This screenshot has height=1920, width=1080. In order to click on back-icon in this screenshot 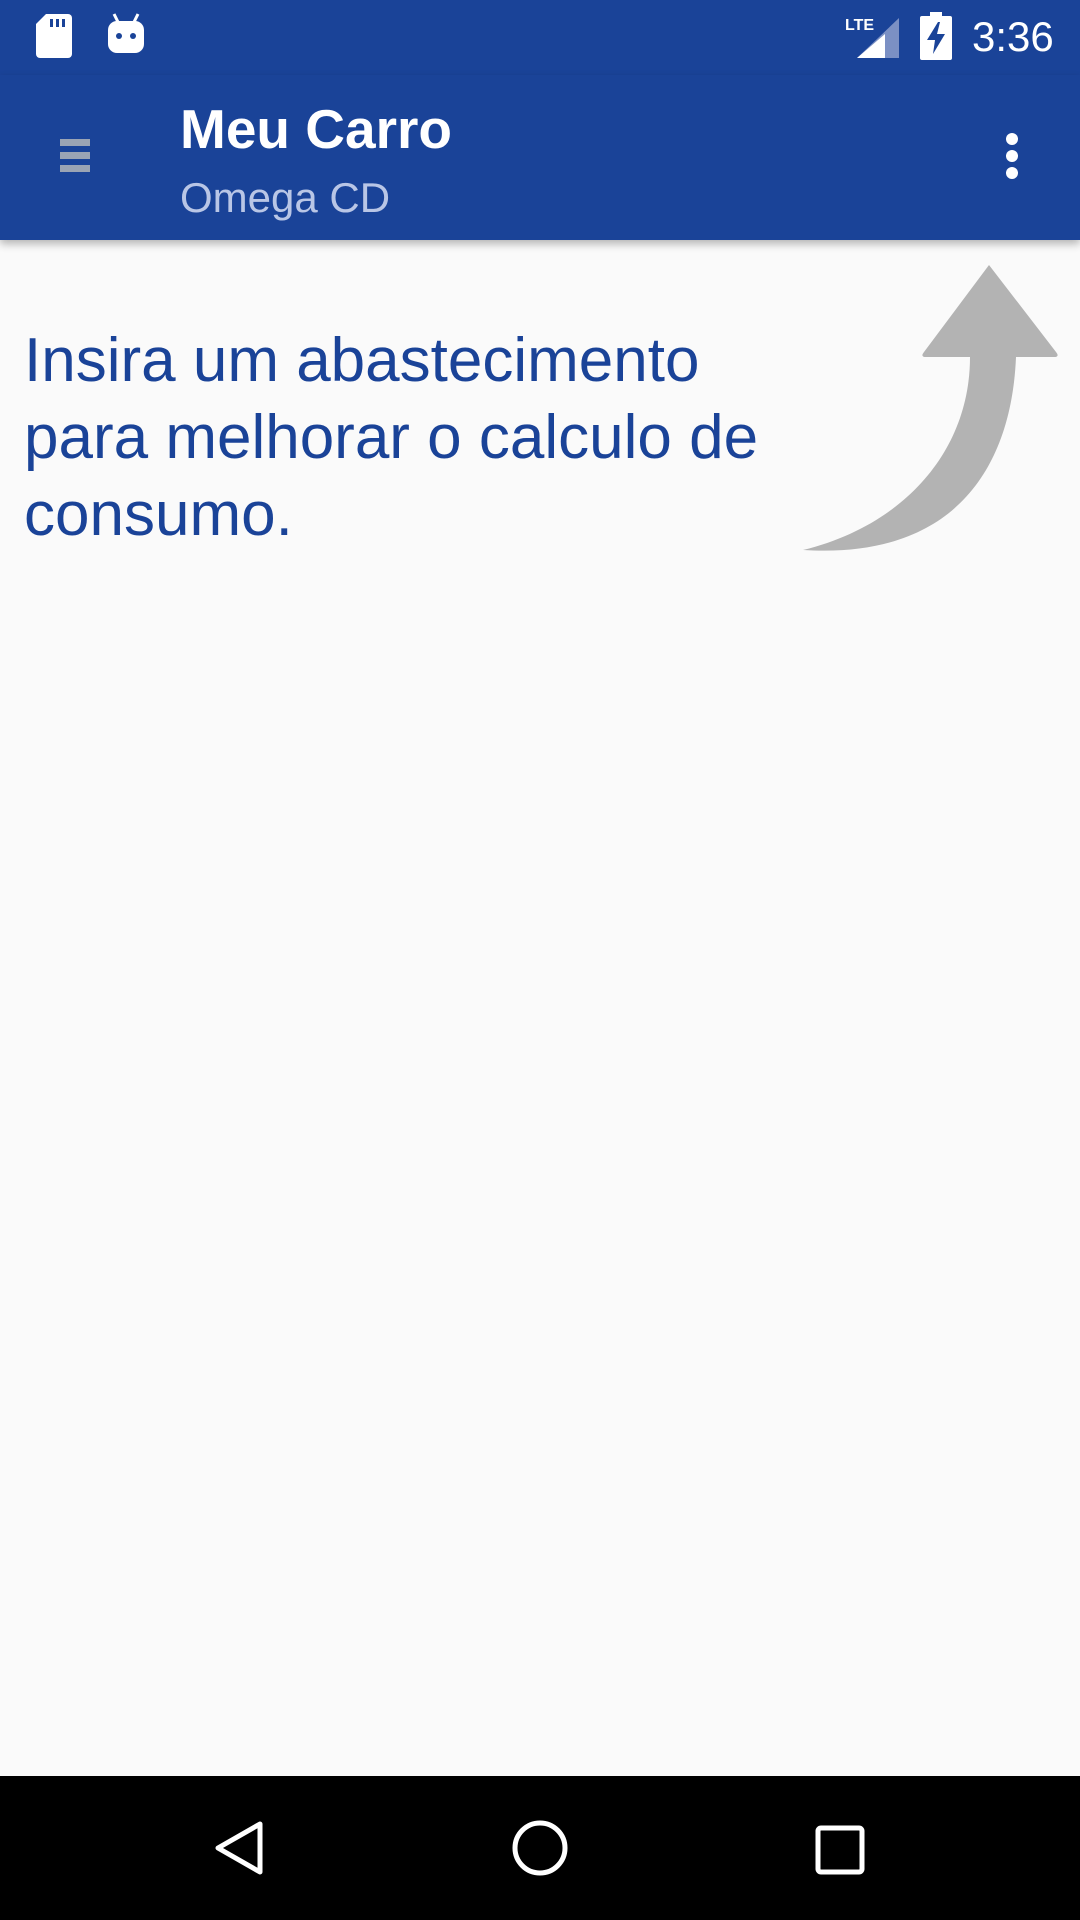, I will do `click(240, 1848)`.